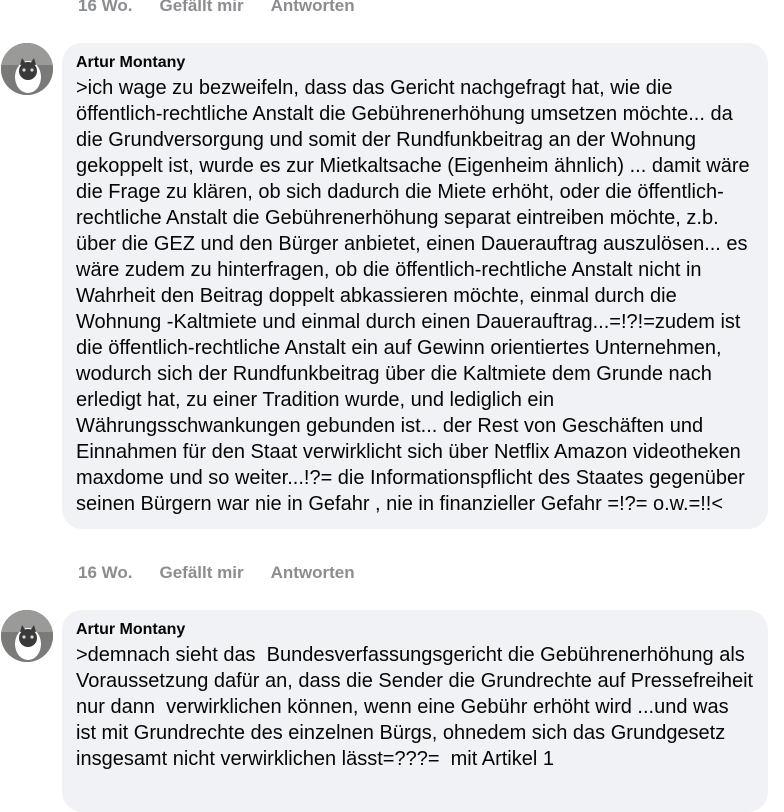 Image resolution: width=784 pixels, height=812 pixels. I want to click on comment-actions-top: 16 Wo. Gefällt mir Antworten, so click(230, 9).